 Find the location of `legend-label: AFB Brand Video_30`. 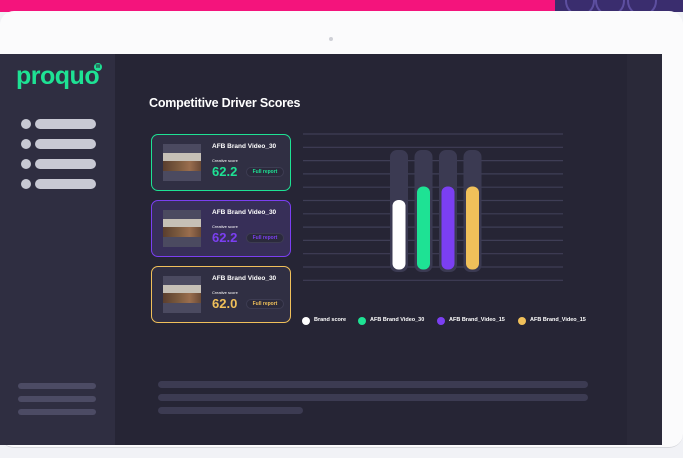

legend-label: AFB Brand Video_30 is located at coordinates (397, 320).